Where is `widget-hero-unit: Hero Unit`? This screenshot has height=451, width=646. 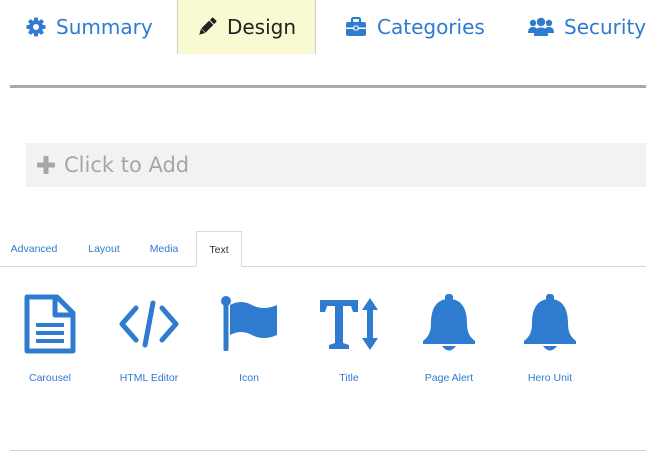 widget-hero-unit: Hero Unit is located at coordinates (550, 338).